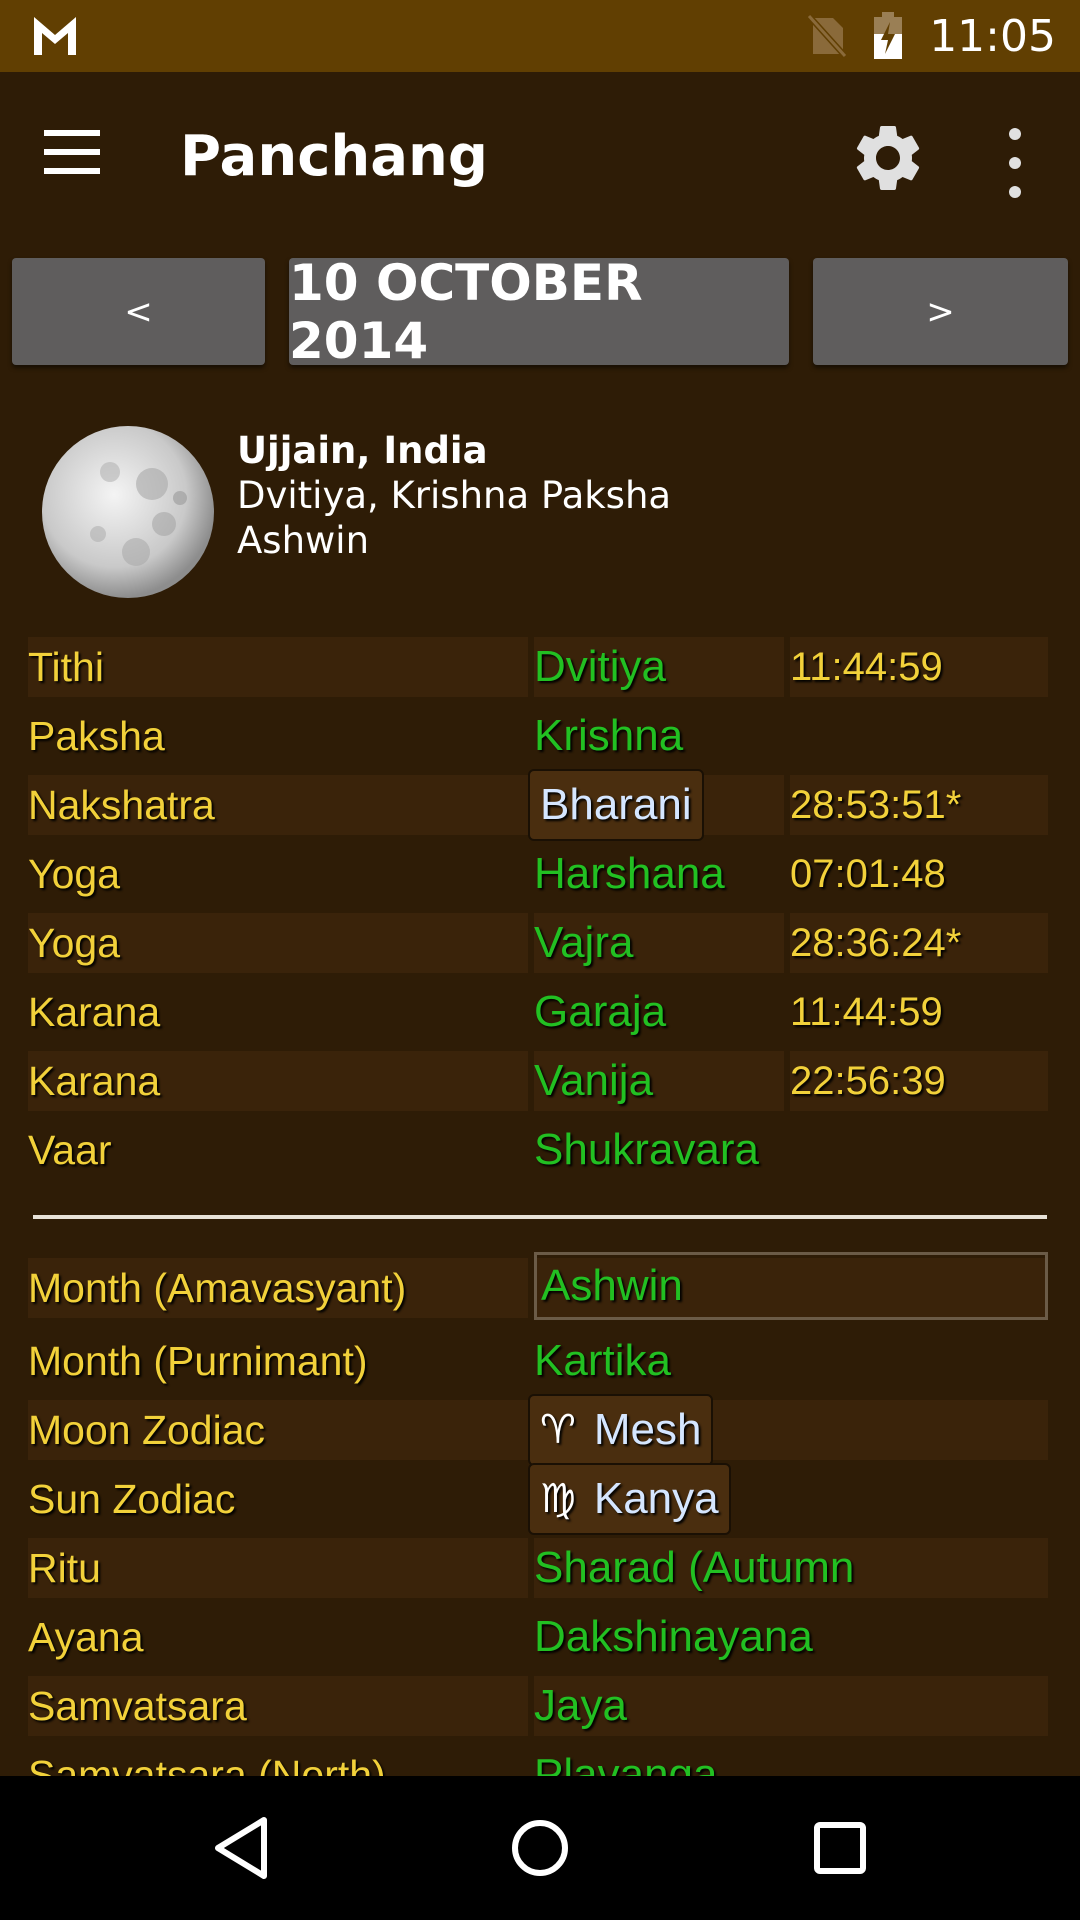 This screenshot has width=1080, height=1920. I want to click on row-end-time: 07:01:48, so click(868, 873).